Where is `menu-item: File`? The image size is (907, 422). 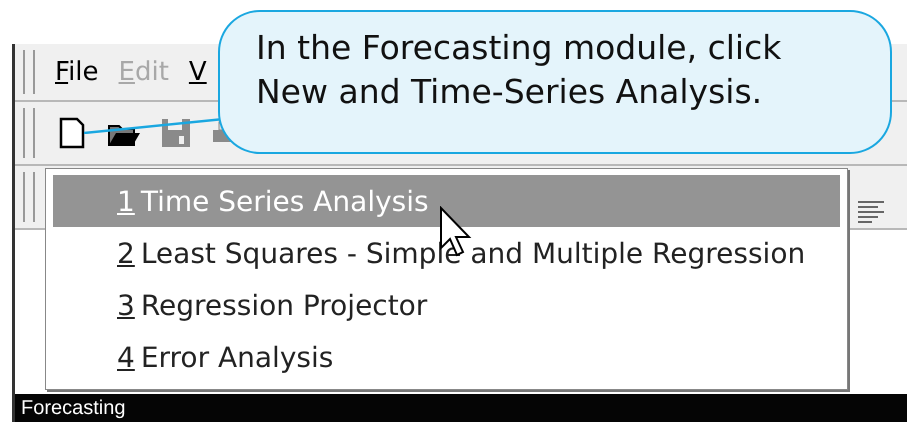 menu-item: File is located at coordinates (77, 72).